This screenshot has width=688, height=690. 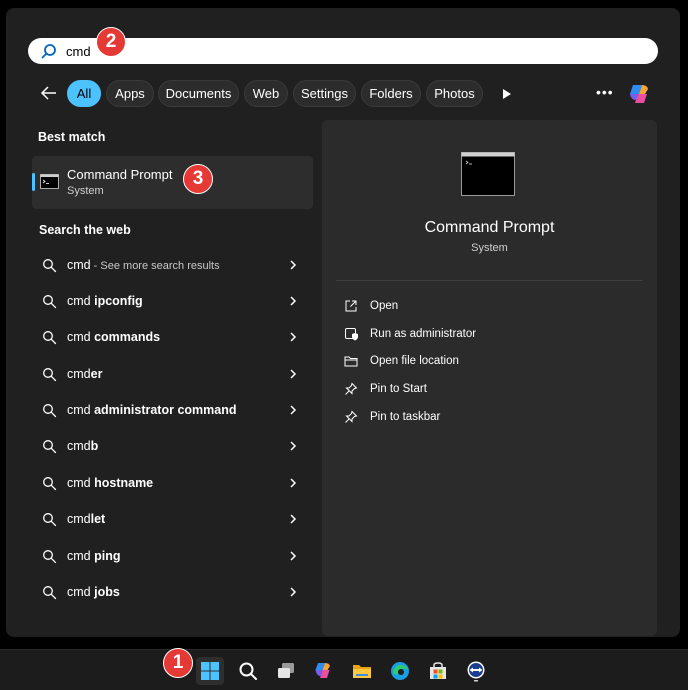 What do you see at coordinates (172, 483) in the screenshot?
I see `web-suggestion: cmd hostname` at bounding box center [172, 483].